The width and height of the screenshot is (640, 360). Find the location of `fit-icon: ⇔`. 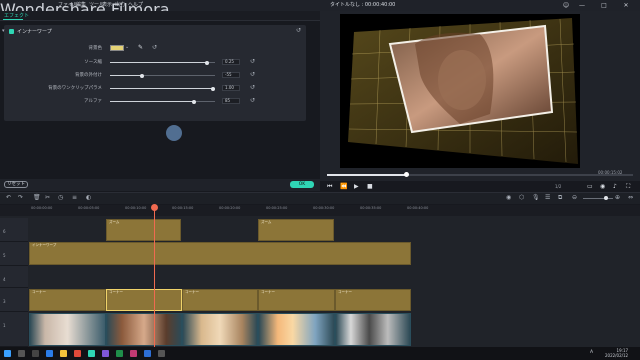

fit-icon: ⇔ is located at coordinates (630, 197).